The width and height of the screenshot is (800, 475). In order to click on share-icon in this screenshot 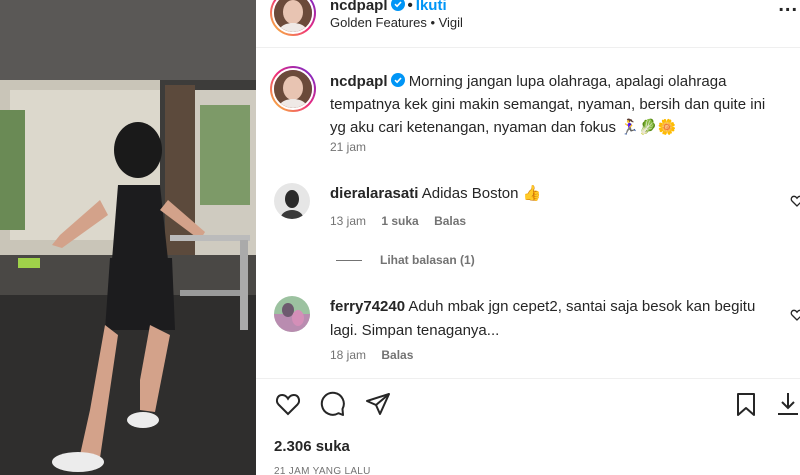, I will do `click(378, 404)`.